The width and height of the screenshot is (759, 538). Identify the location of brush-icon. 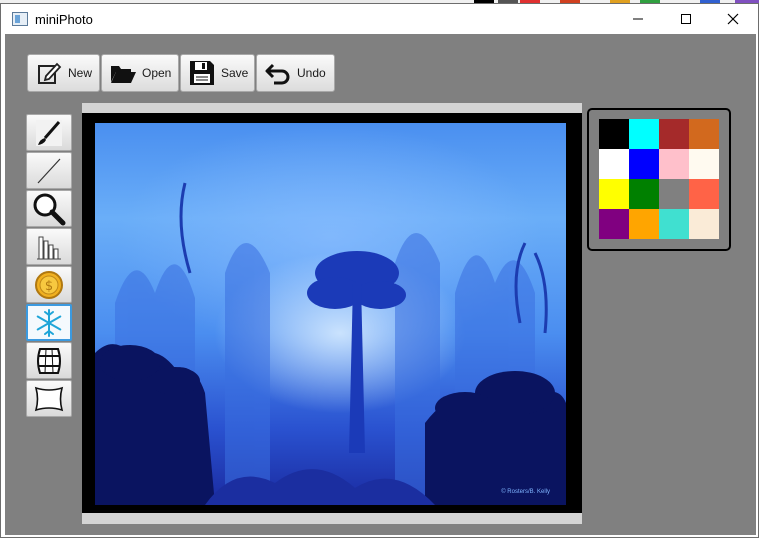
(49, 132).